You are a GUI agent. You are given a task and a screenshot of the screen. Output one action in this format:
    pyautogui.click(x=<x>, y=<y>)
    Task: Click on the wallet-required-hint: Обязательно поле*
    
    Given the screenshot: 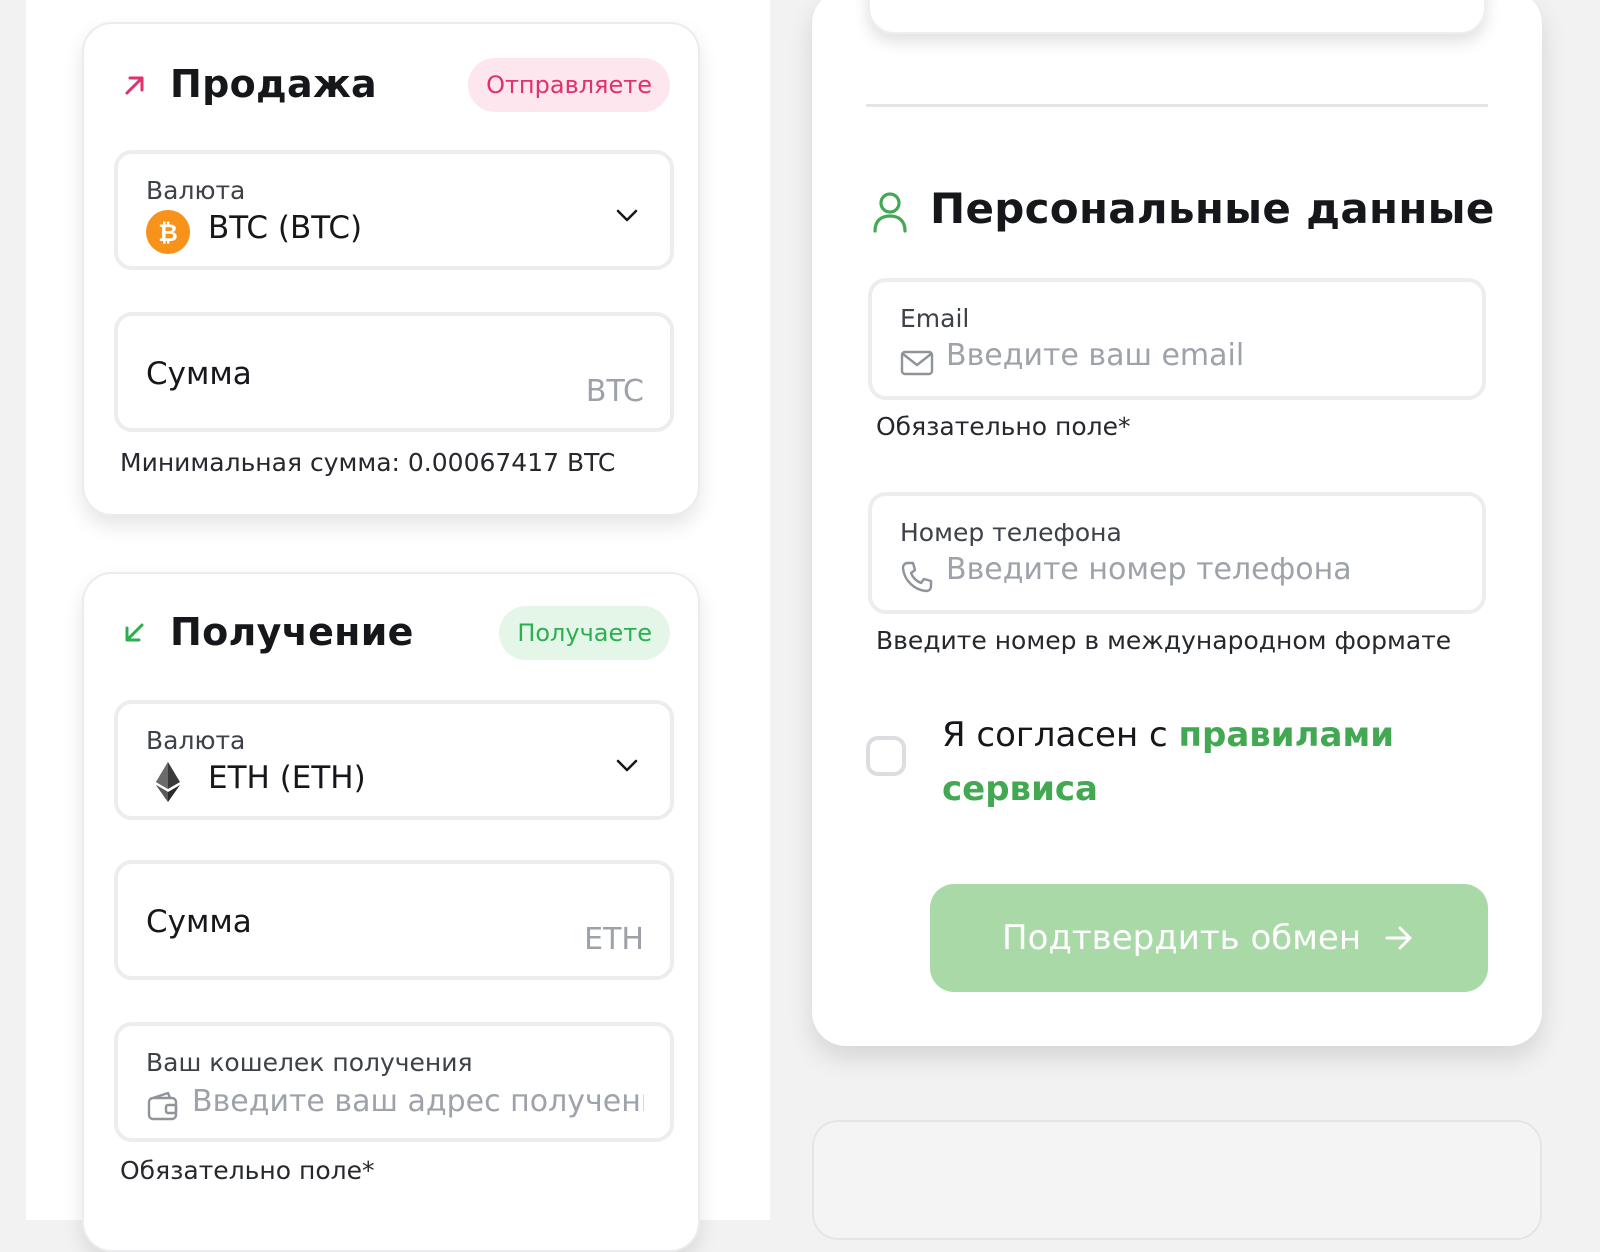 What is the action you would take?
    pyautogui.click(x=247, y=1170)
    